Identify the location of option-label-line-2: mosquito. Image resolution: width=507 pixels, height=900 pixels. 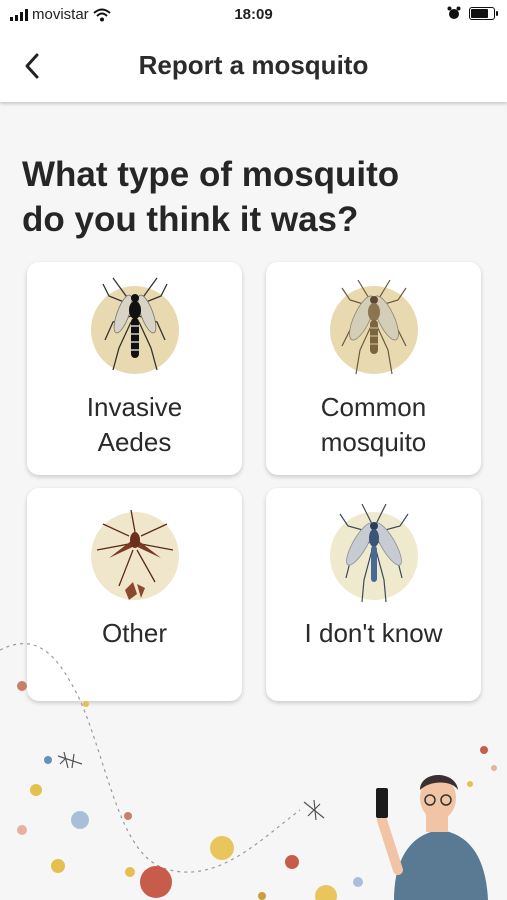
(373, 442).